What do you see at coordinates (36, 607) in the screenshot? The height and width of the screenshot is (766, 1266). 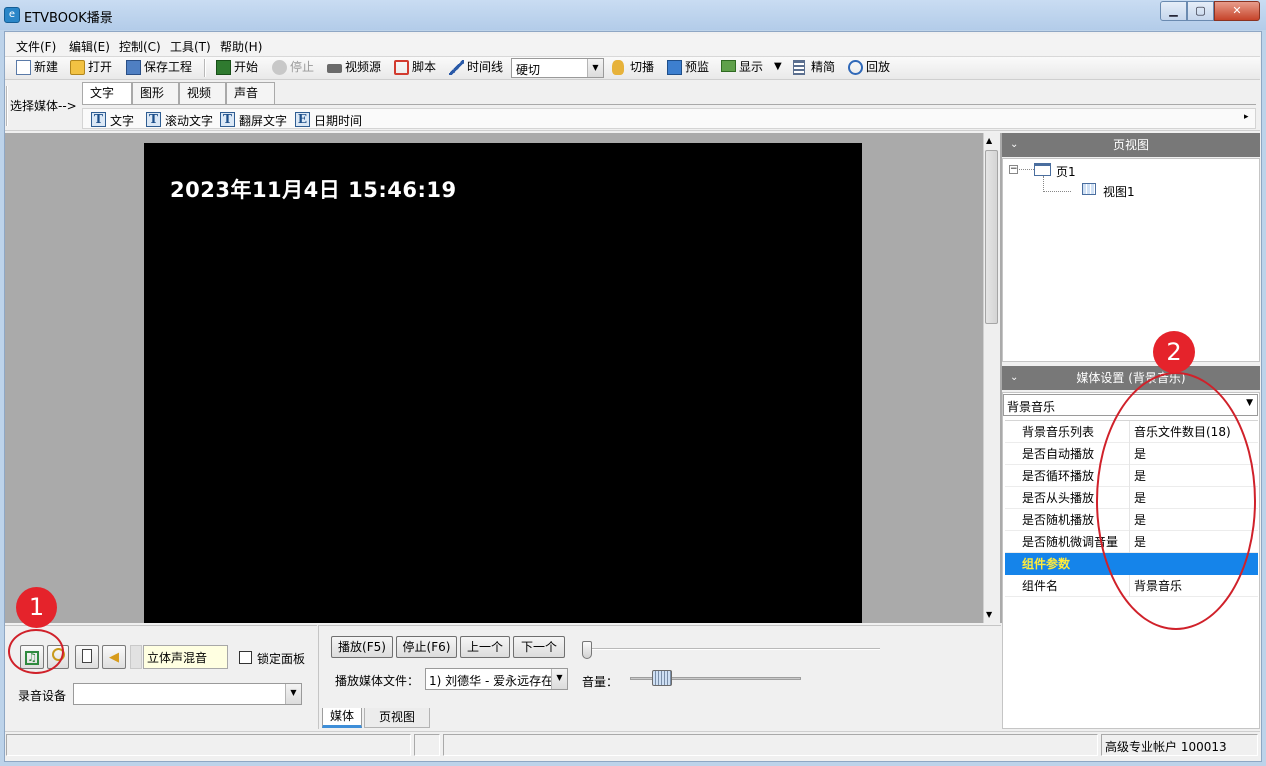 I see `annotation-badge-1: 1` at bounding box center [36, 607].